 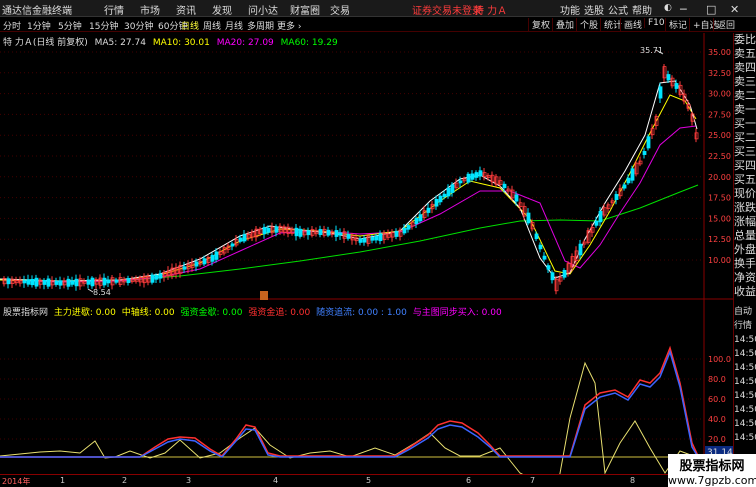 I want to click on minimize-button: ─, so click(x=683, y=9).